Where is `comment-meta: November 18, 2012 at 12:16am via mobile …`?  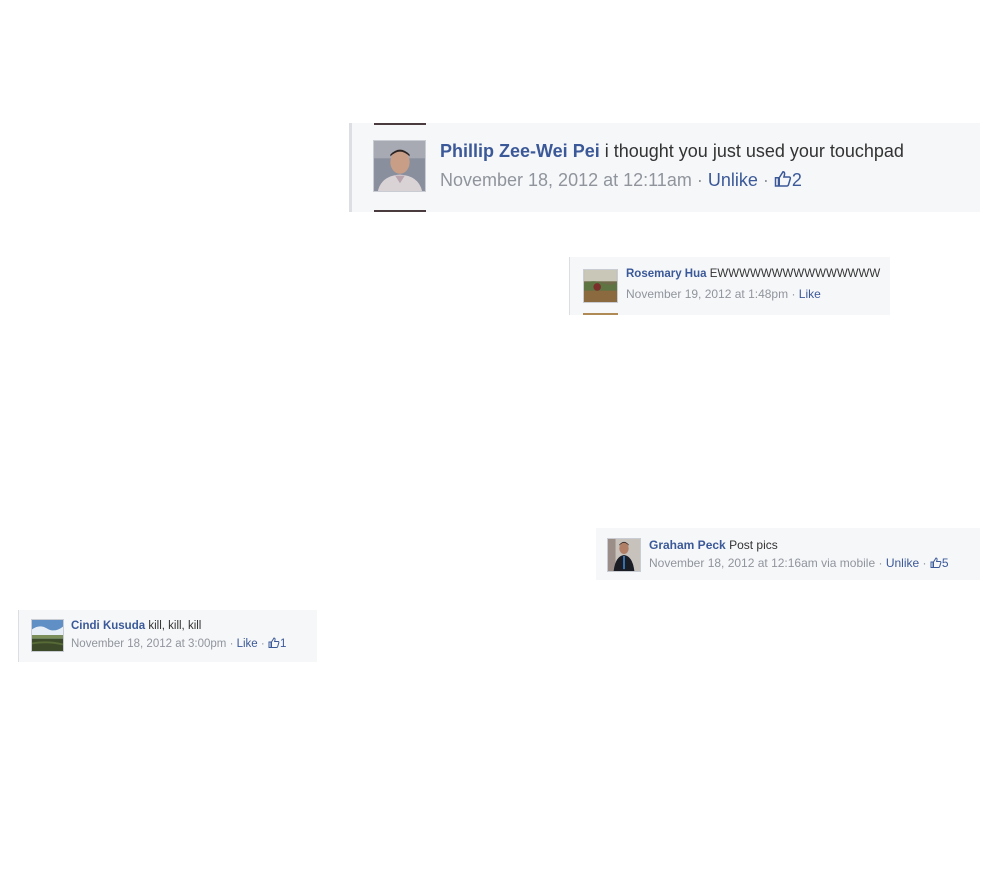 comment-meta: November 18, 2012 at 12:16am via mobile … is located at coordinates (799, 563).